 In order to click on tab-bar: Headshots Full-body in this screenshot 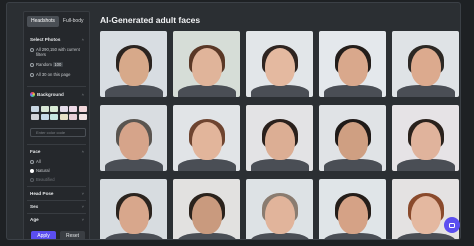, I will do `click(57, 21)`.